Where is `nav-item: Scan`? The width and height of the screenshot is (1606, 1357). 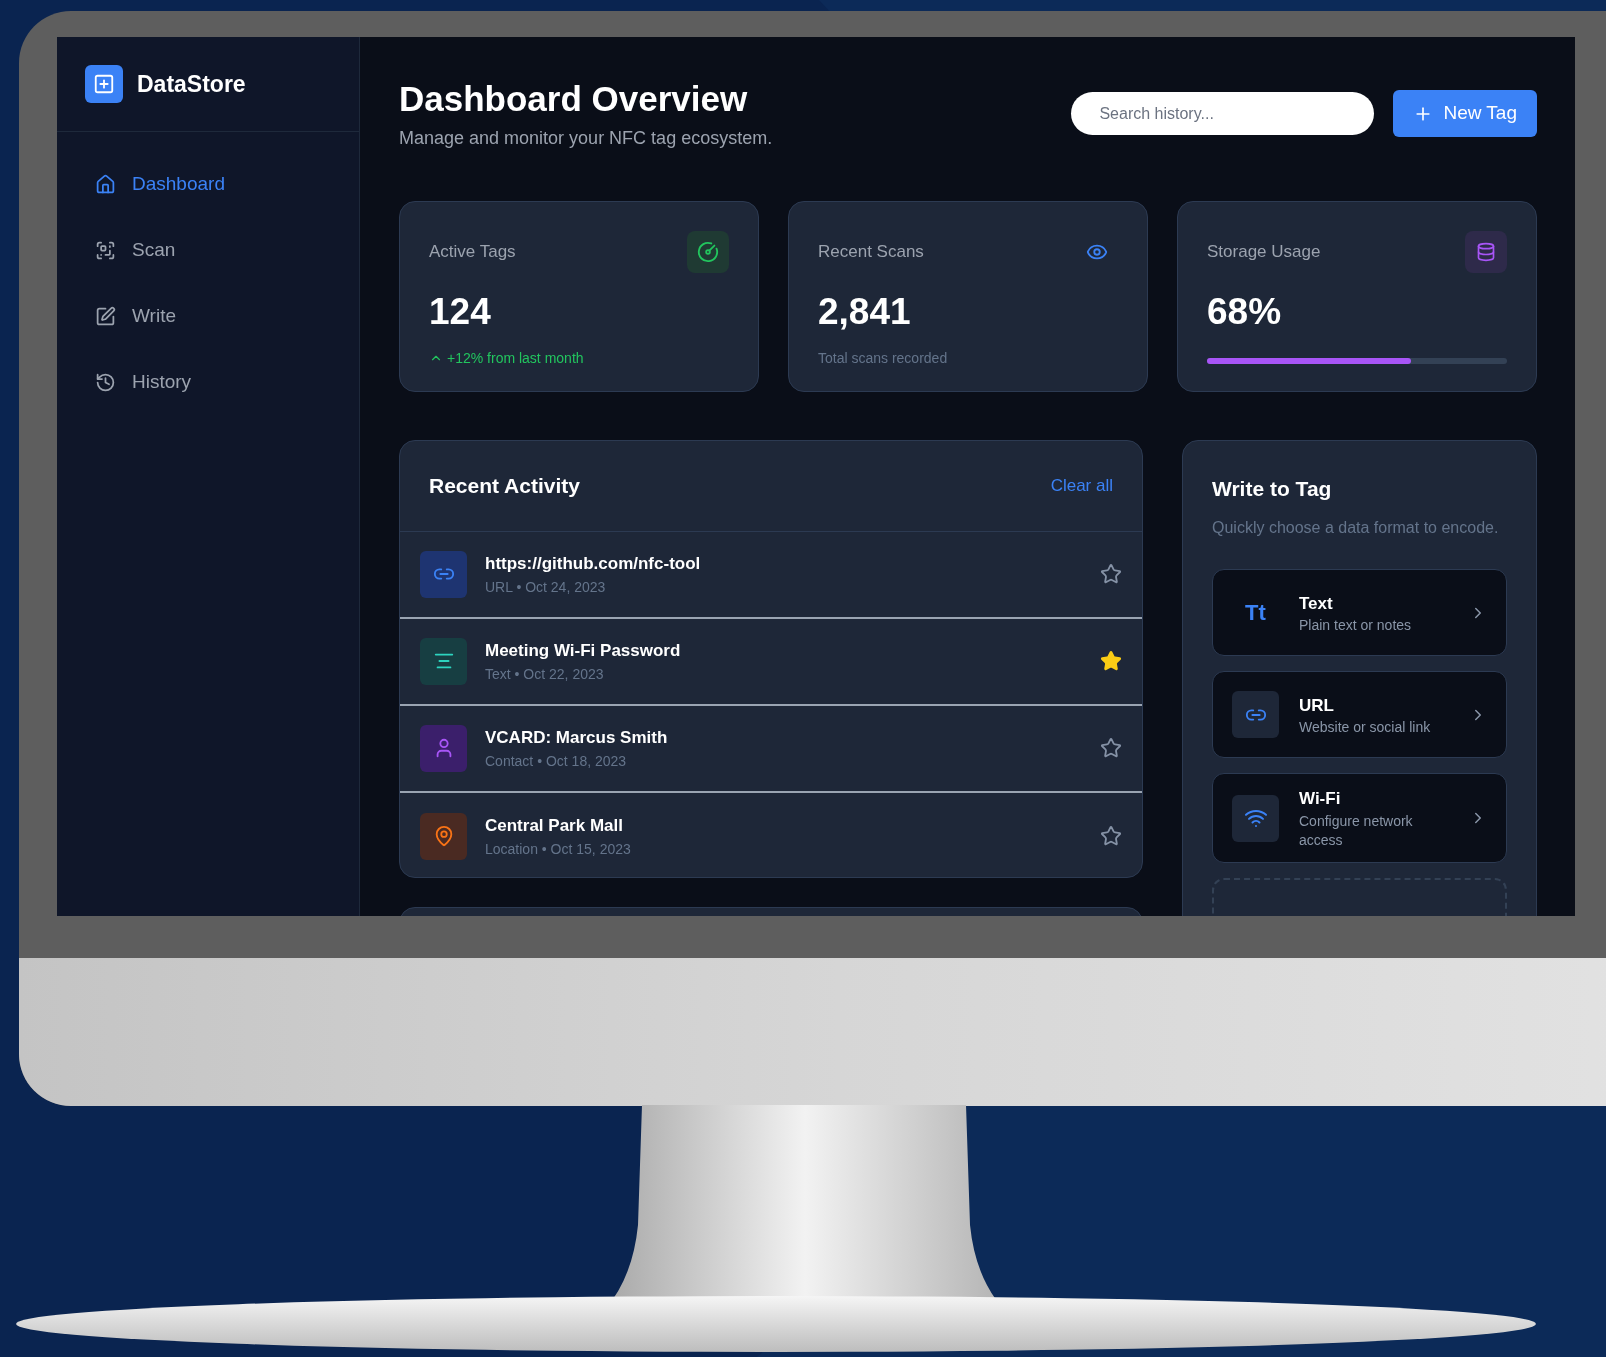 nav-item: Scan is located at coordinates (208, 250).